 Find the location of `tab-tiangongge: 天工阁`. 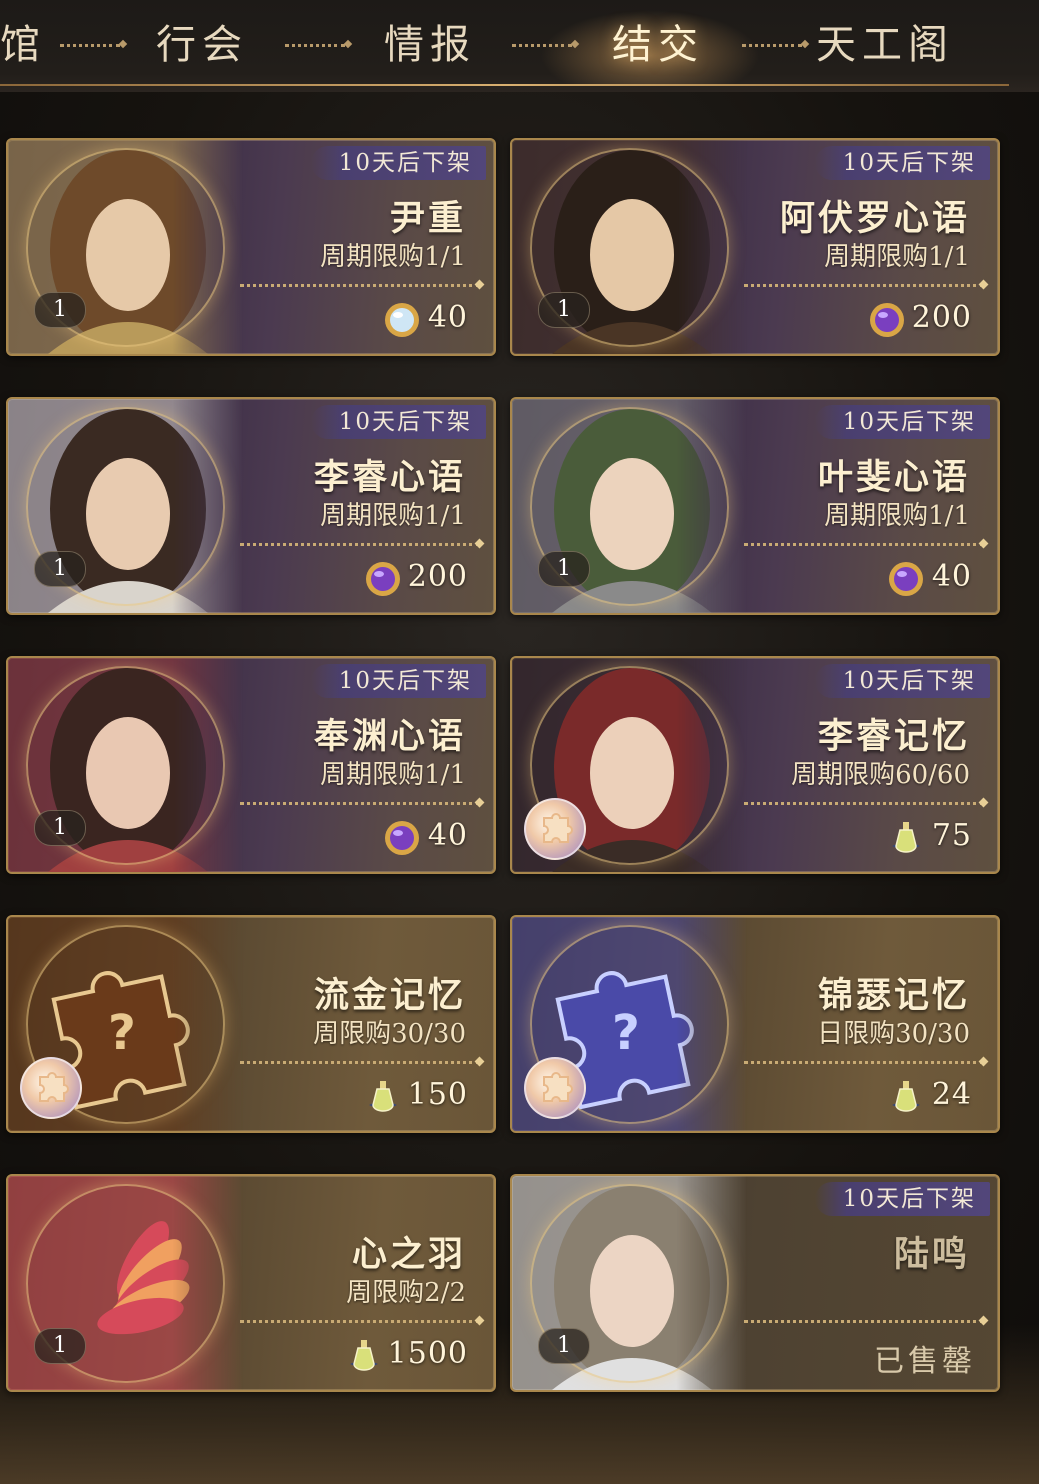

tab-tiangongge: 天工阁 is located at coordinates (885, 45).